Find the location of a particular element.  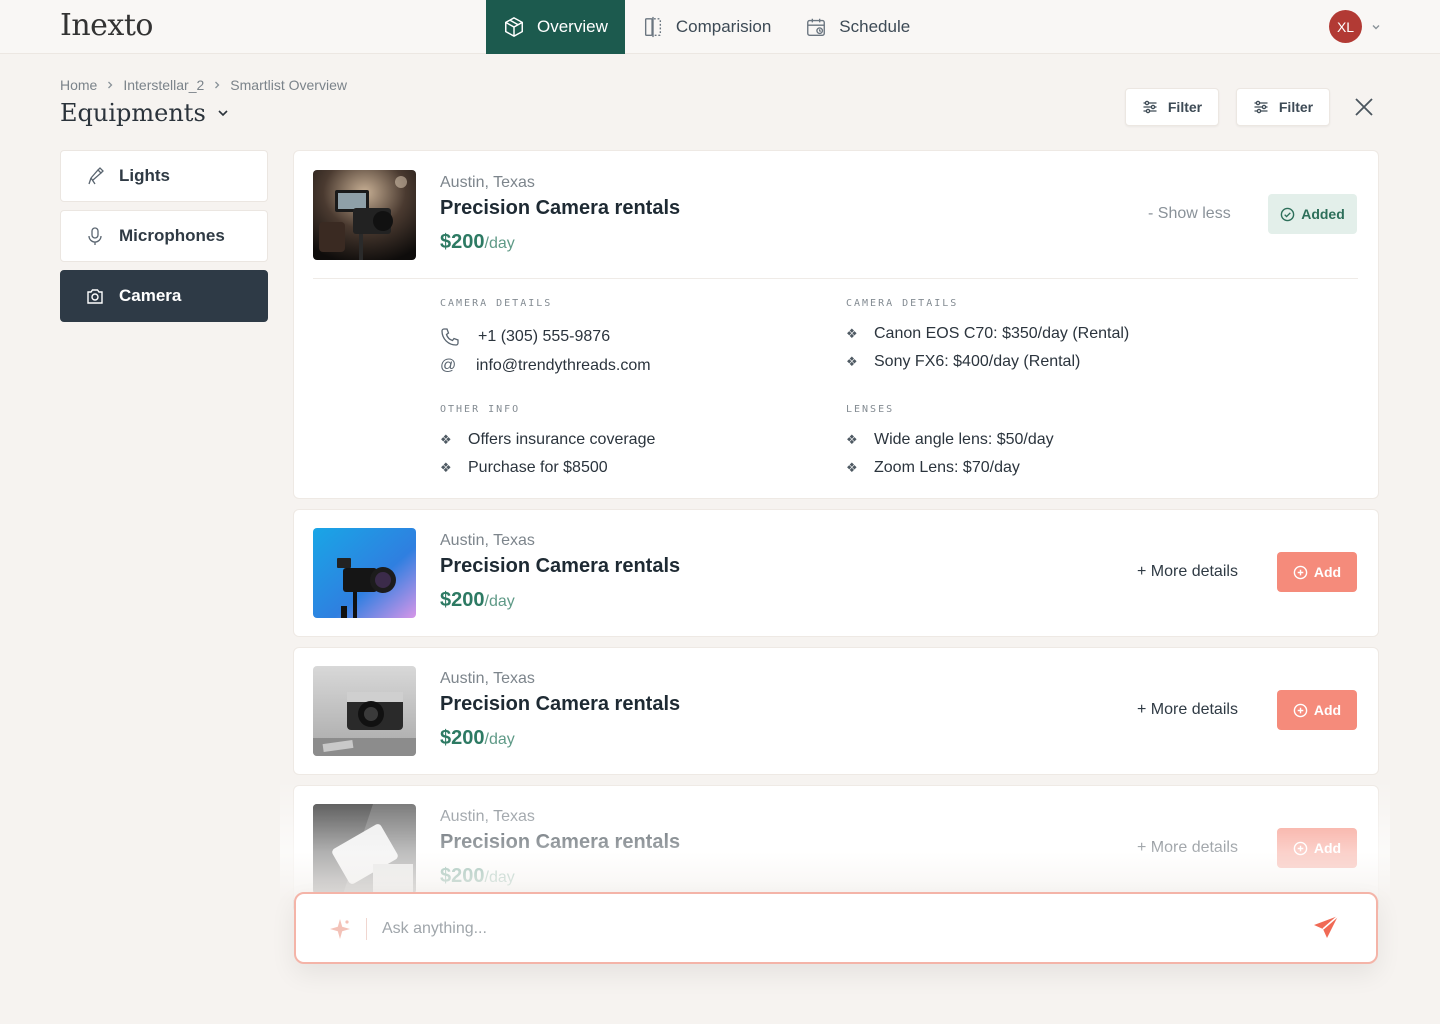

list-item: ❖ Zoom Lens: $70/day is located at coordinates (933, 468).